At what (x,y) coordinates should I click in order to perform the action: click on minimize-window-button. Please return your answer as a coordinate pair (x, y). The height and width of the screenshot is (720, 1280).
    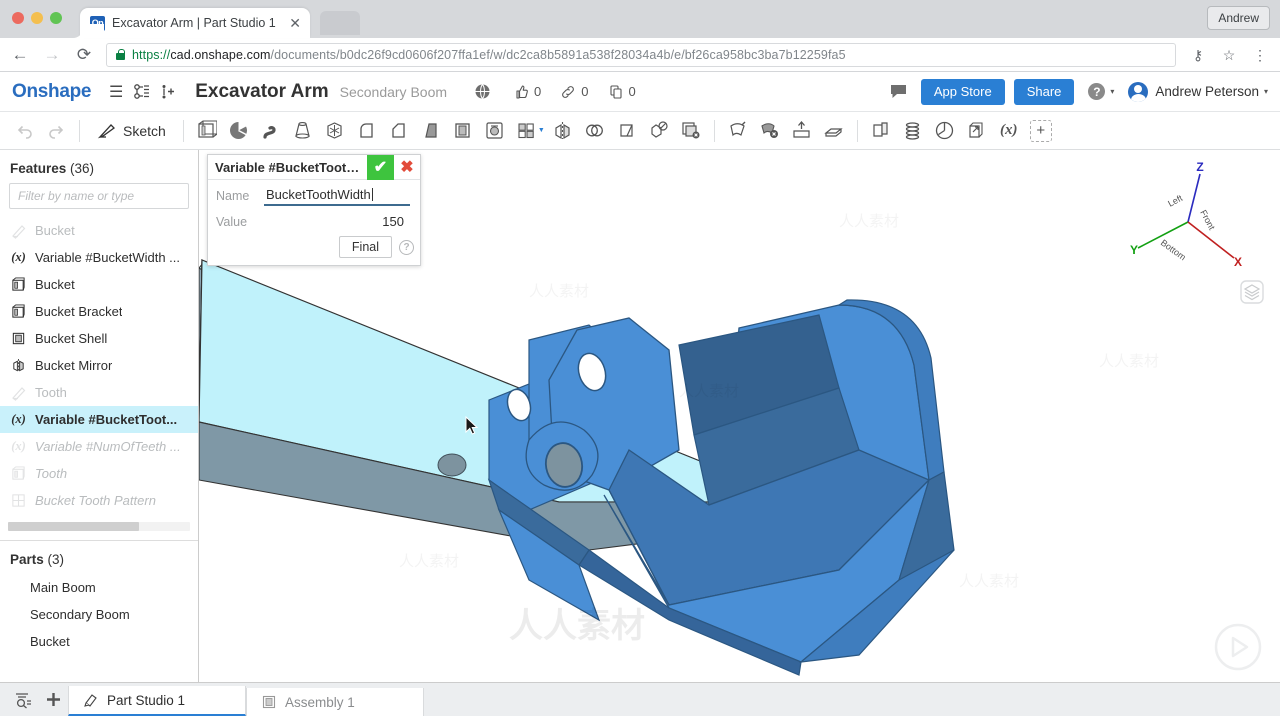
    Looking at the image, I should click on (37, 18).